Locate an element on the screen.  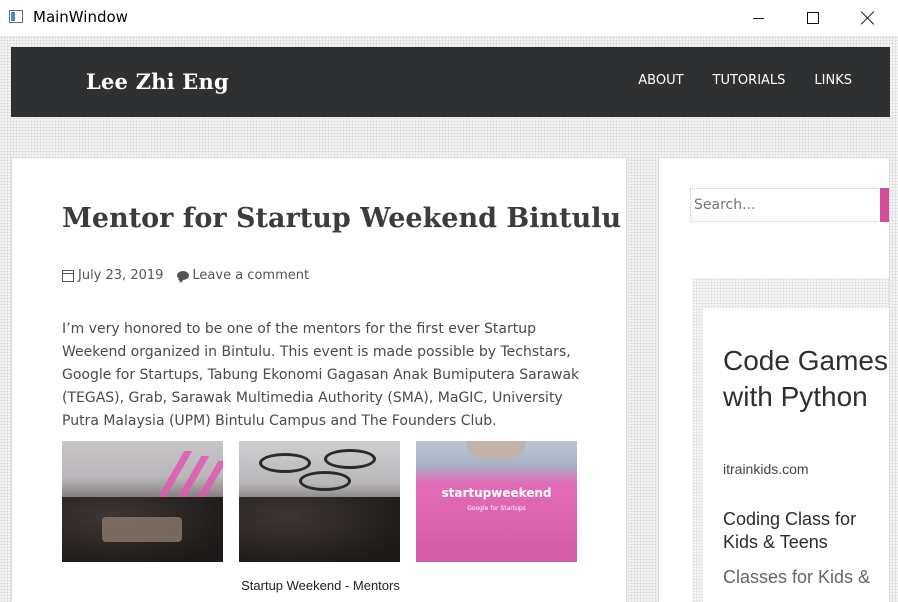
gallery-caption: Startup Weekend - Mentors is located at coordinates (320, 585).